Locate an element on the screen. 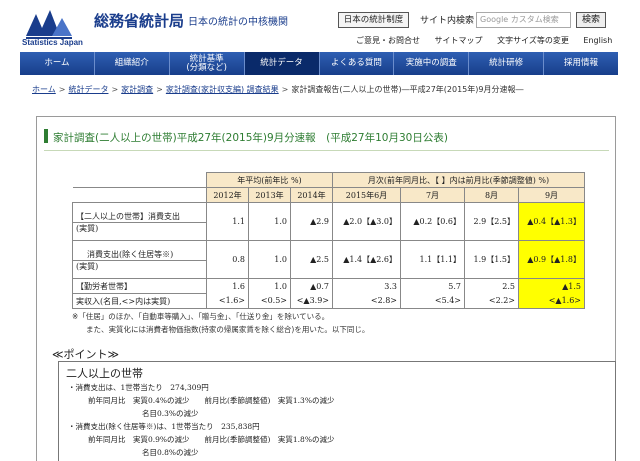 The width and height of the screenshot is (640, 461). title-divider is located at coordinates (326, 150).